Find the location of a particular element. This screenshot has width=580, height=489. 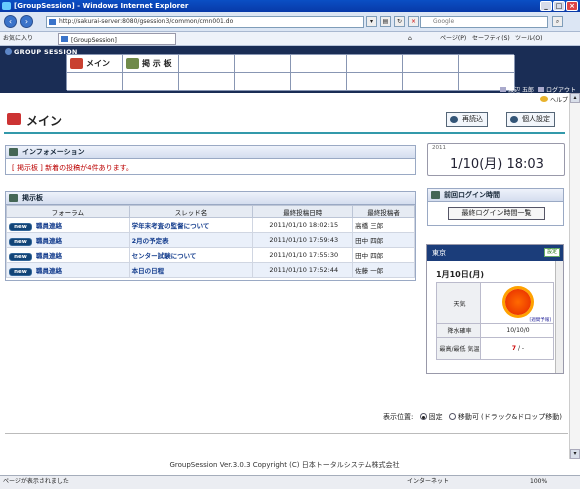

stop-icon: × is located at coordinates (413, 21).